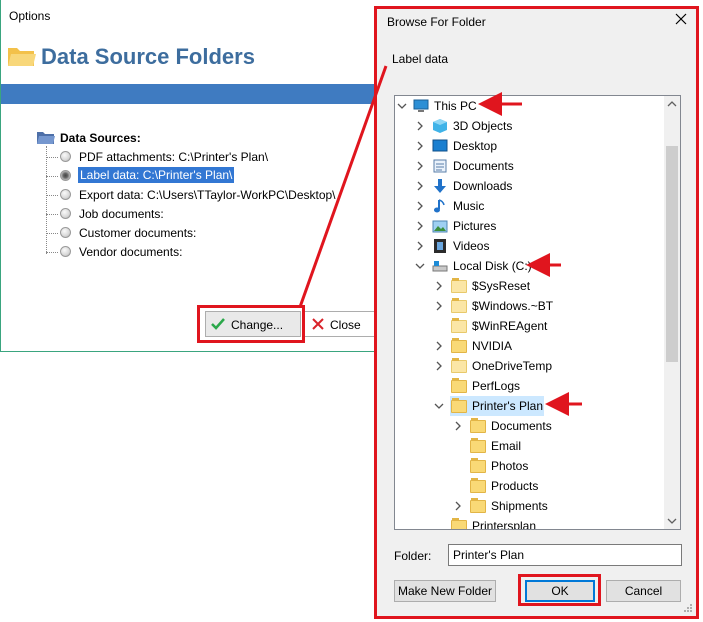 This screenshot has height=622, width=703. Describe the element at coordinates (672, 254) in the screenshot. I see `scrollbar-thumb` at that location.